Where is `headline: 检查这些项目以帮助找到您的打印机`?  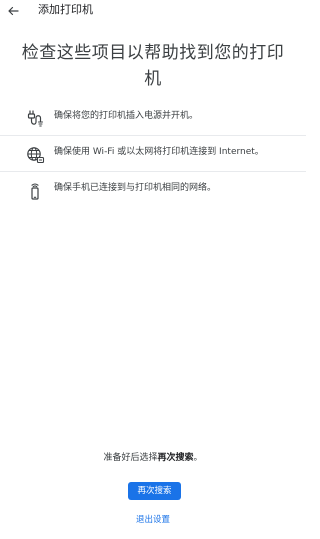 headline: 检查这些项目以帮助找到您的打印机 is located at coordinates (153, 66).